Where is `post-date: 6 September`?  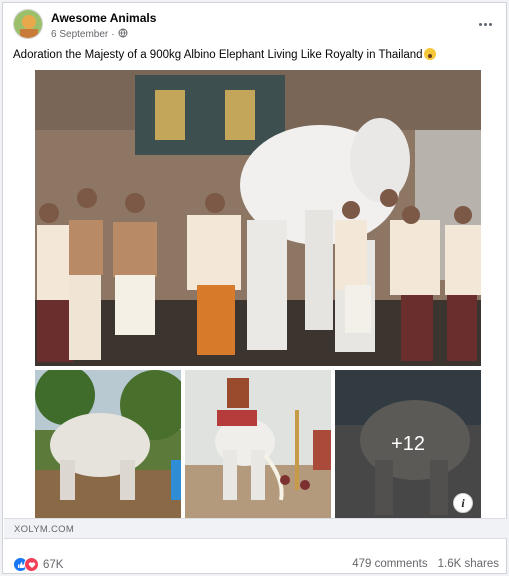
post-date: 6 September is located at coordinates (79, 34).